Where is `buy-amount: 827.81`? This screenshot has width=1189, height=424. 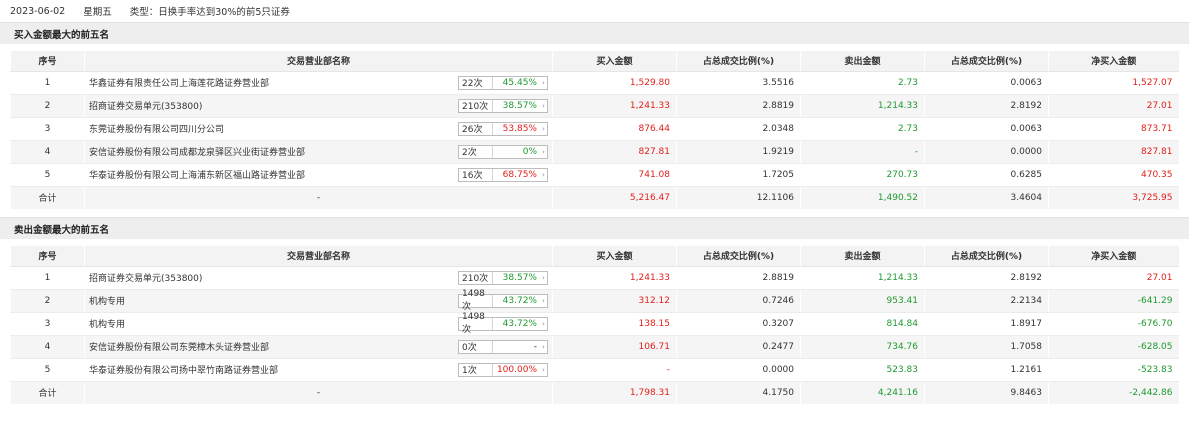
buy-amount: 827.81 is located at coordinates (614, 152).